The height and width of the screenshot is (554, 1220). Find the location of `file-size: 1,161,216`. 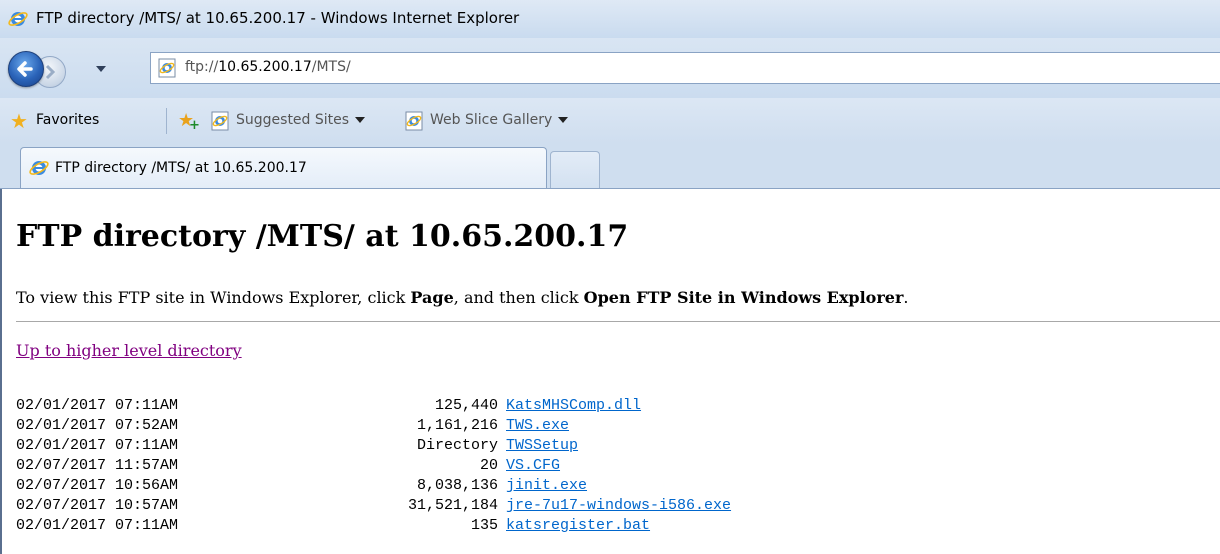

file-size: 1,161,216 is located at coordinates (457, 425).